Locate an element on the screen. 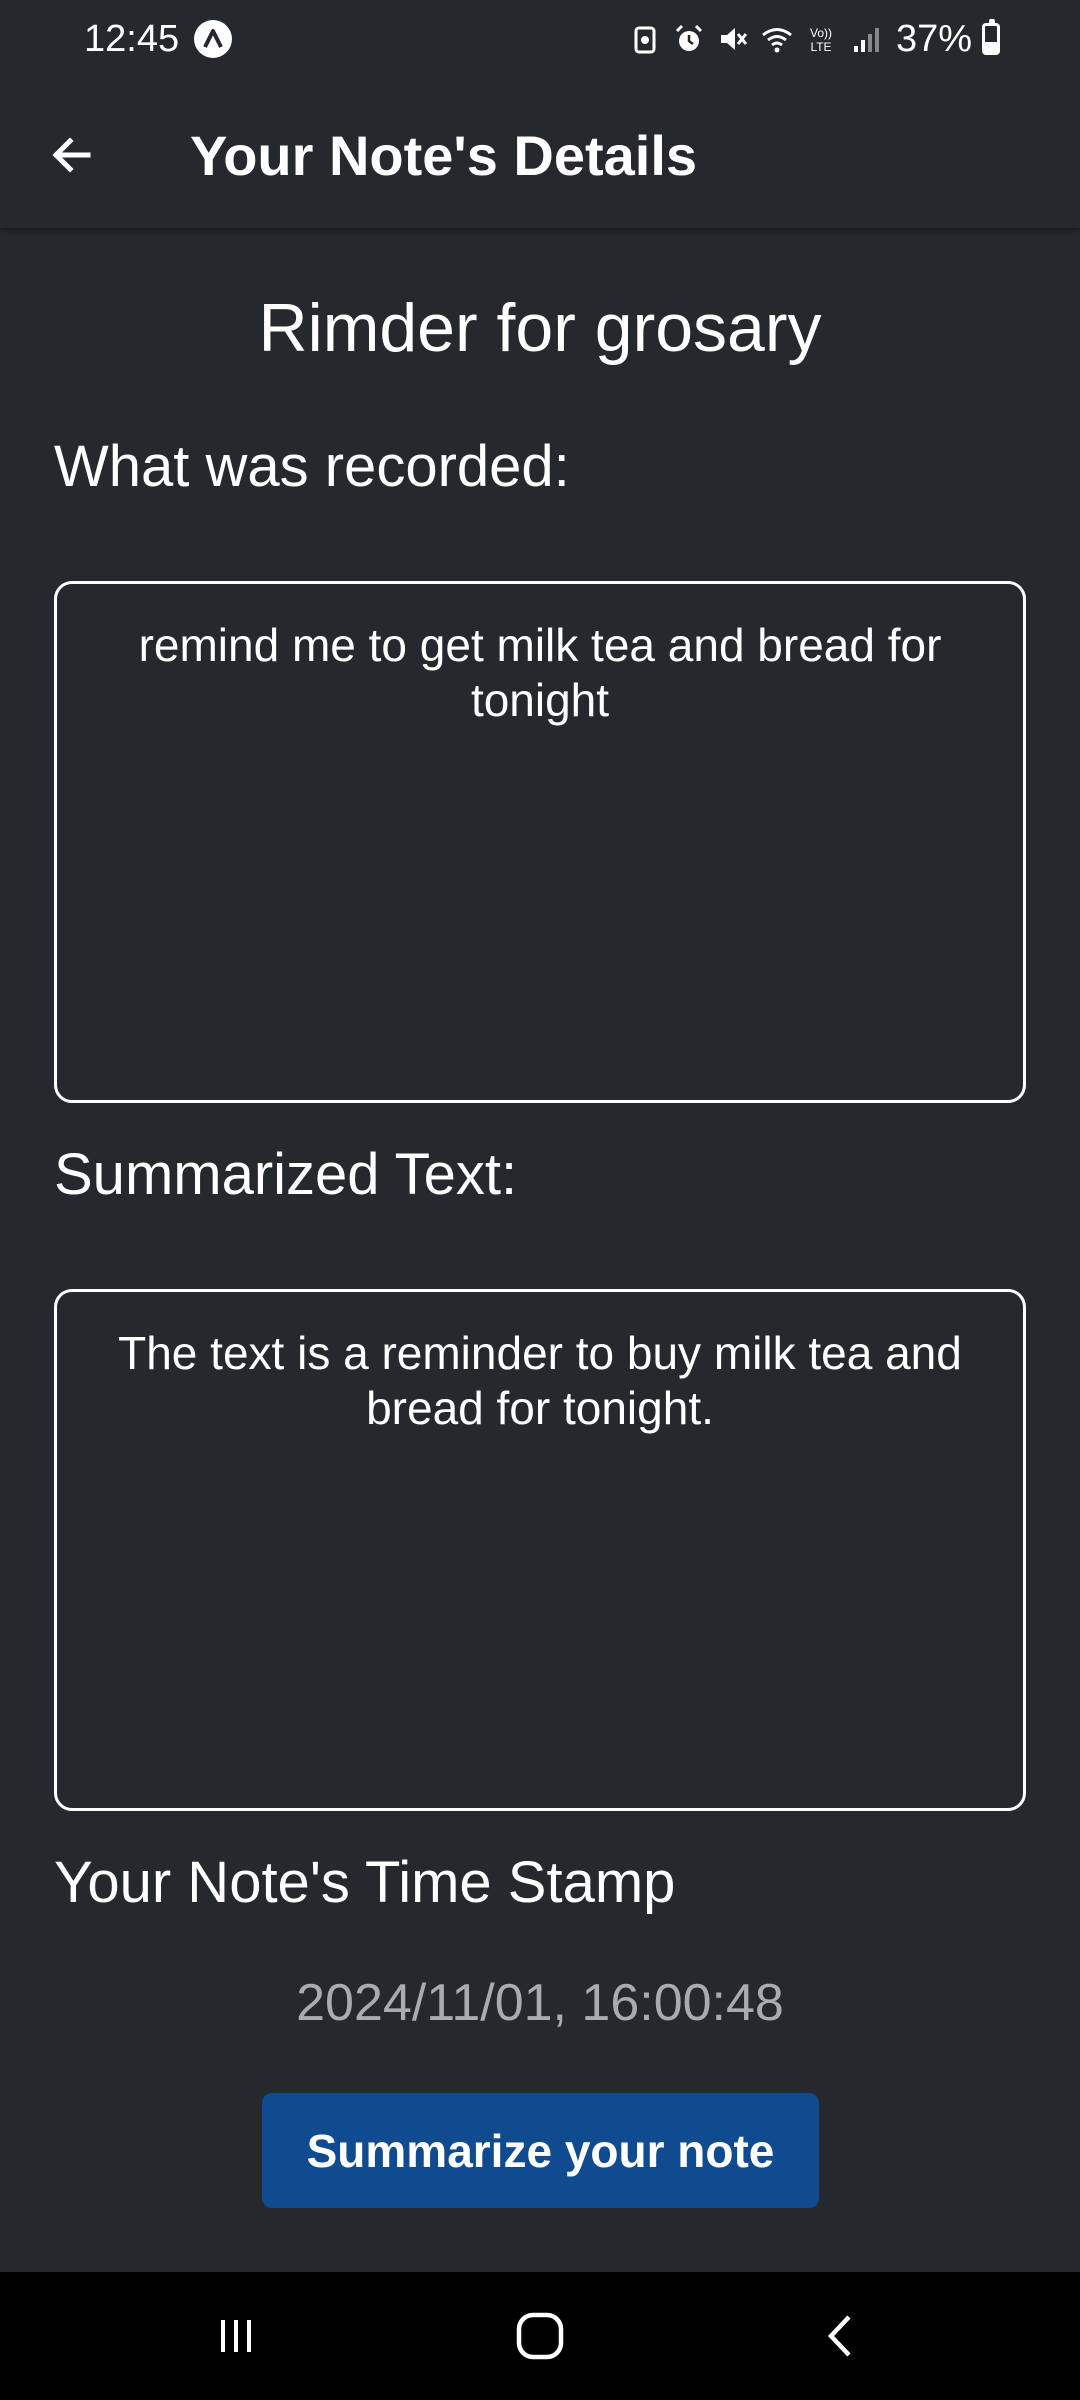 This screenshot has height=2400, width=1080. arrow-left-icon is located at coordinates (71, 155).